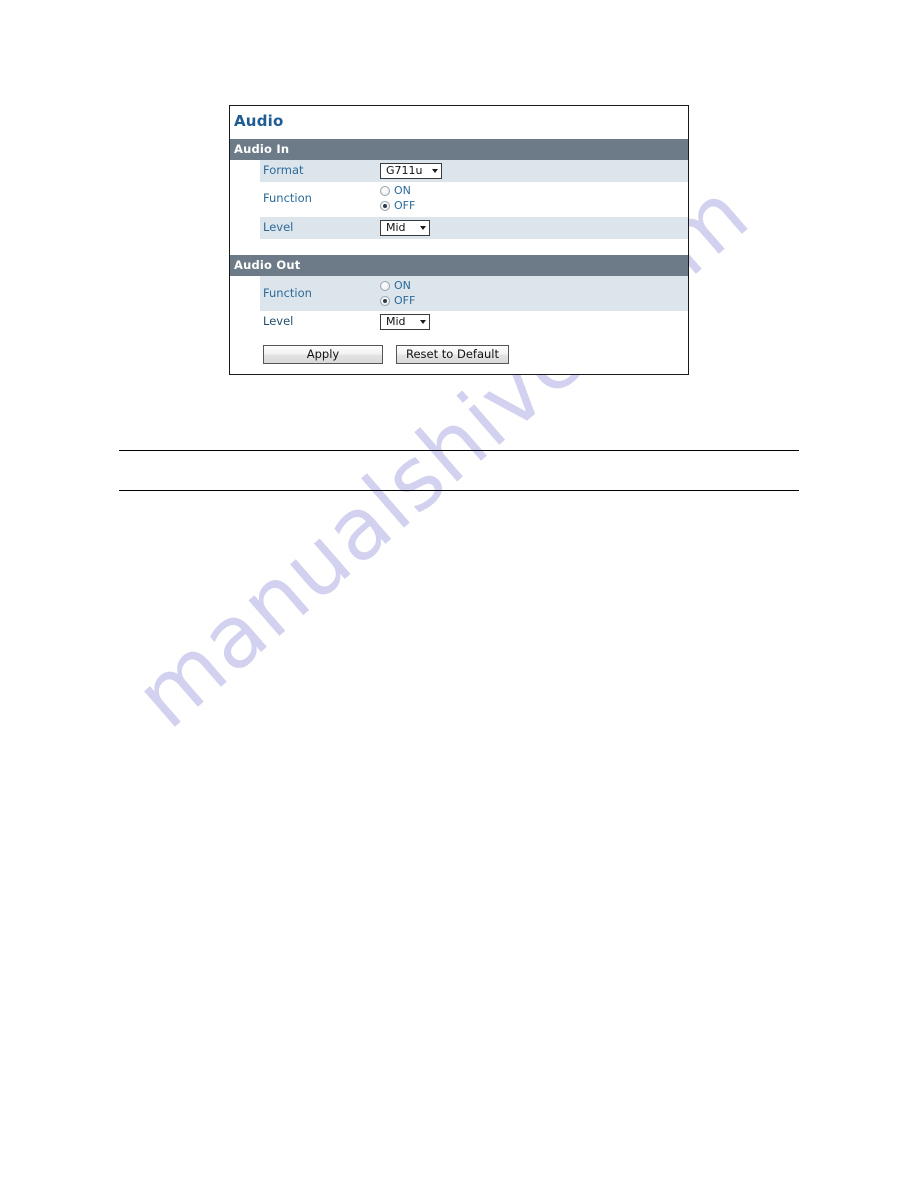 This screenshot has width=918, height=1188. I want to click on section-header-audio-out: Audio Out, so click(459, 265).